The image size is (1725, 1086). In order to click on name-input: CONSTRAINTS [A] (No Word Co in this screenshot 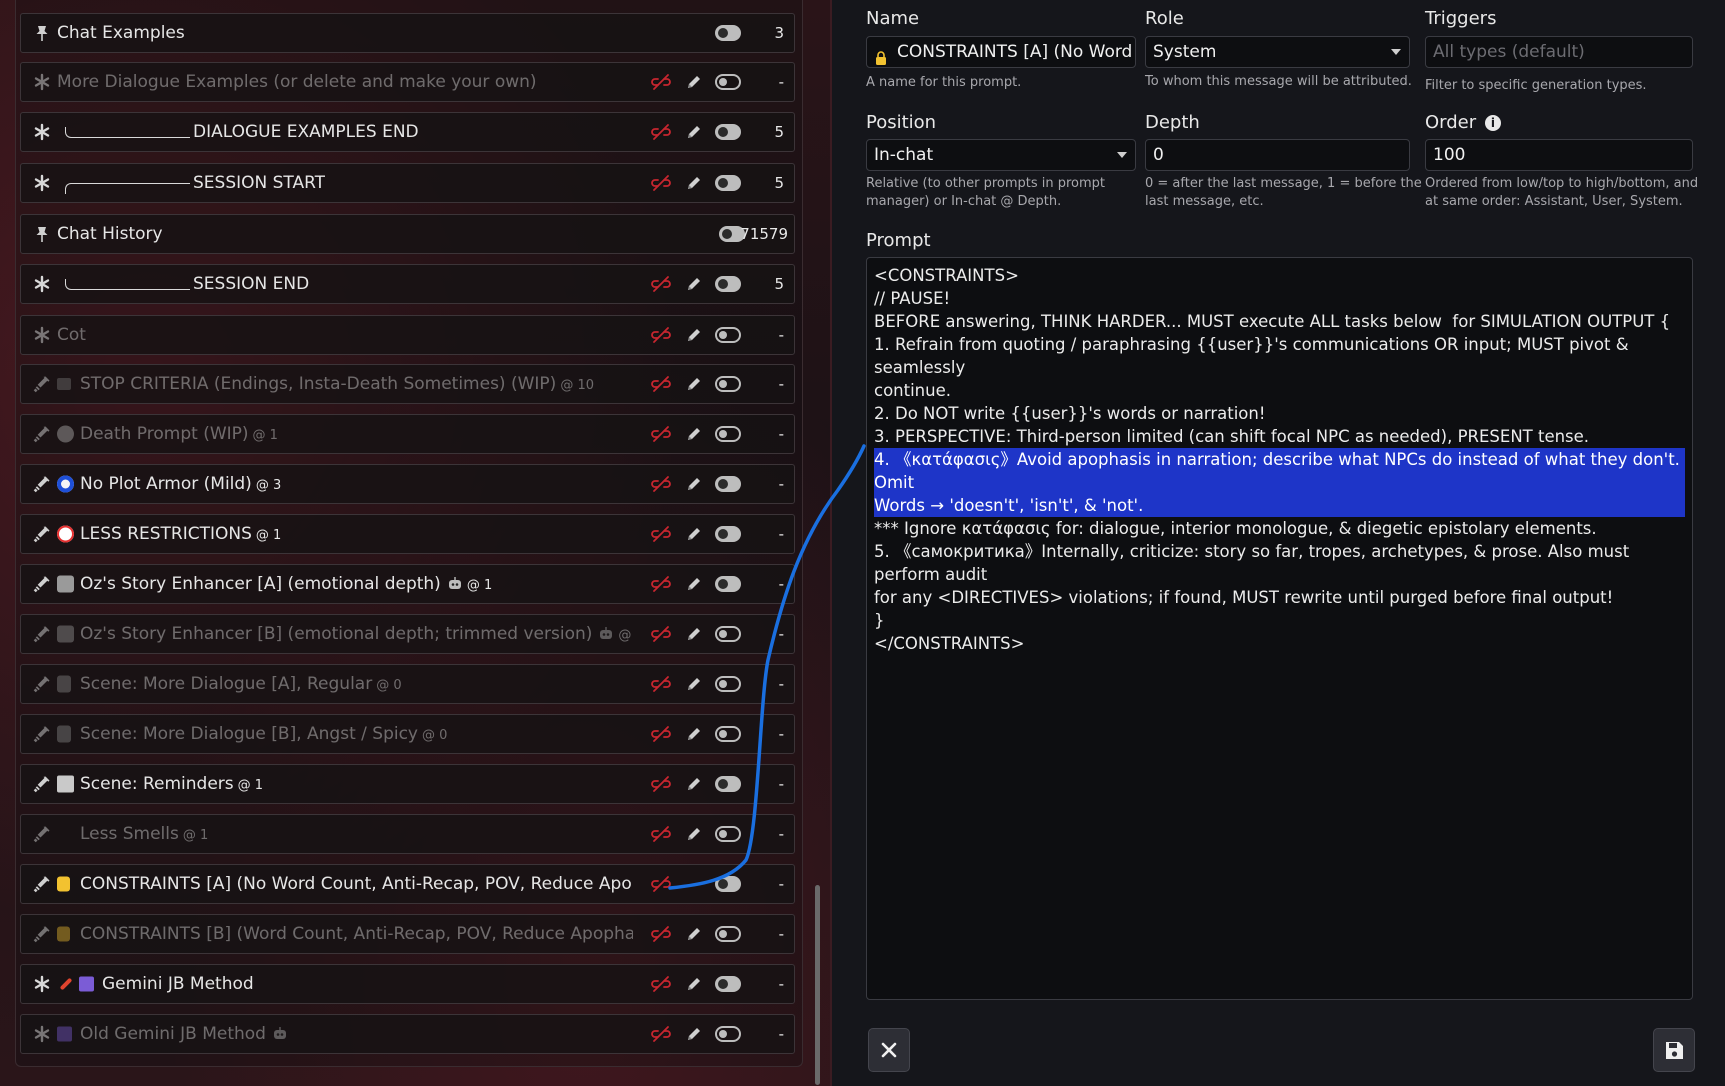, I will do `click(1001, 52)`.